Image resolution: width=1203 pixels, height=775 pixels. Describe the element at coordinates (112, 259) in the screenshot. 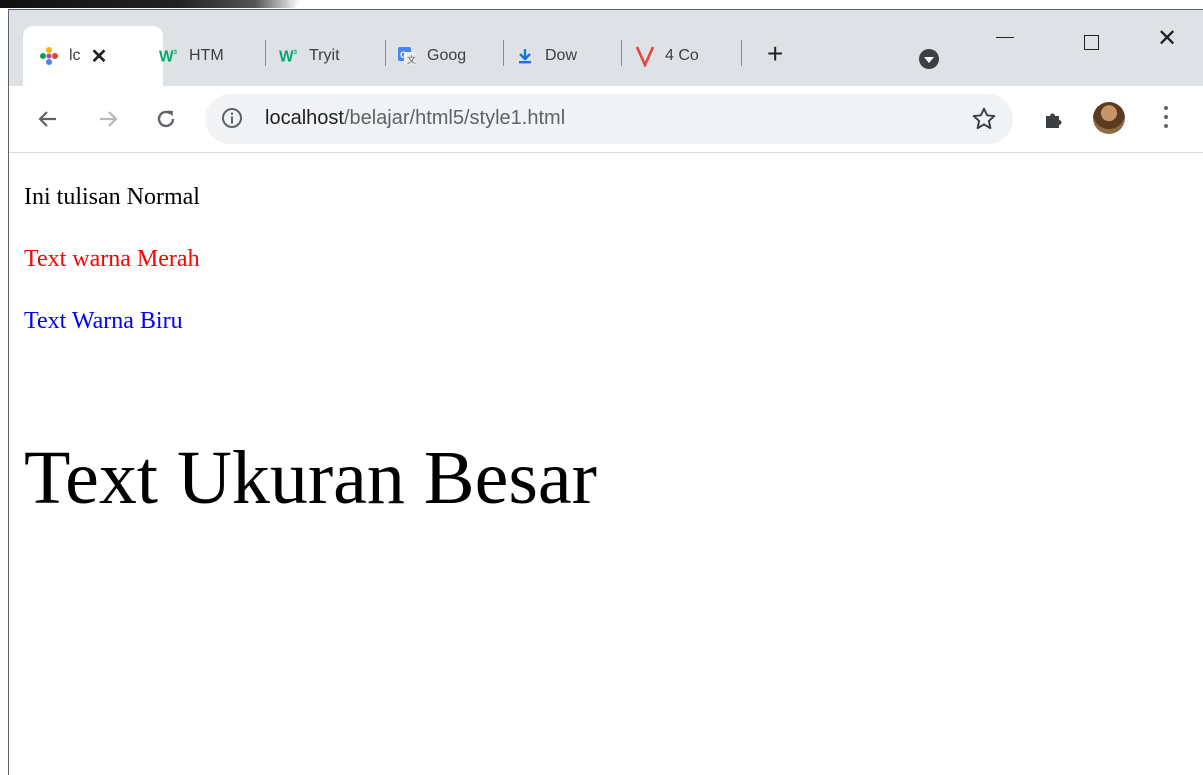

I see `text-red: Text warna Merah` at that location.